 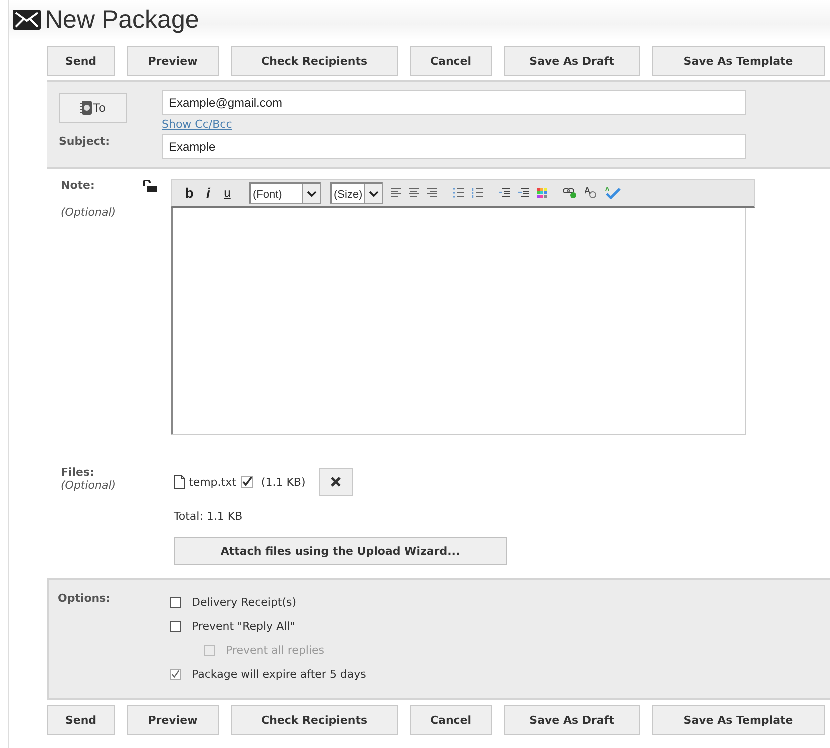 What do you see at coordinates (570, 193) in the screenshot?
I see `link-icon` at bounding box center [570, 193].